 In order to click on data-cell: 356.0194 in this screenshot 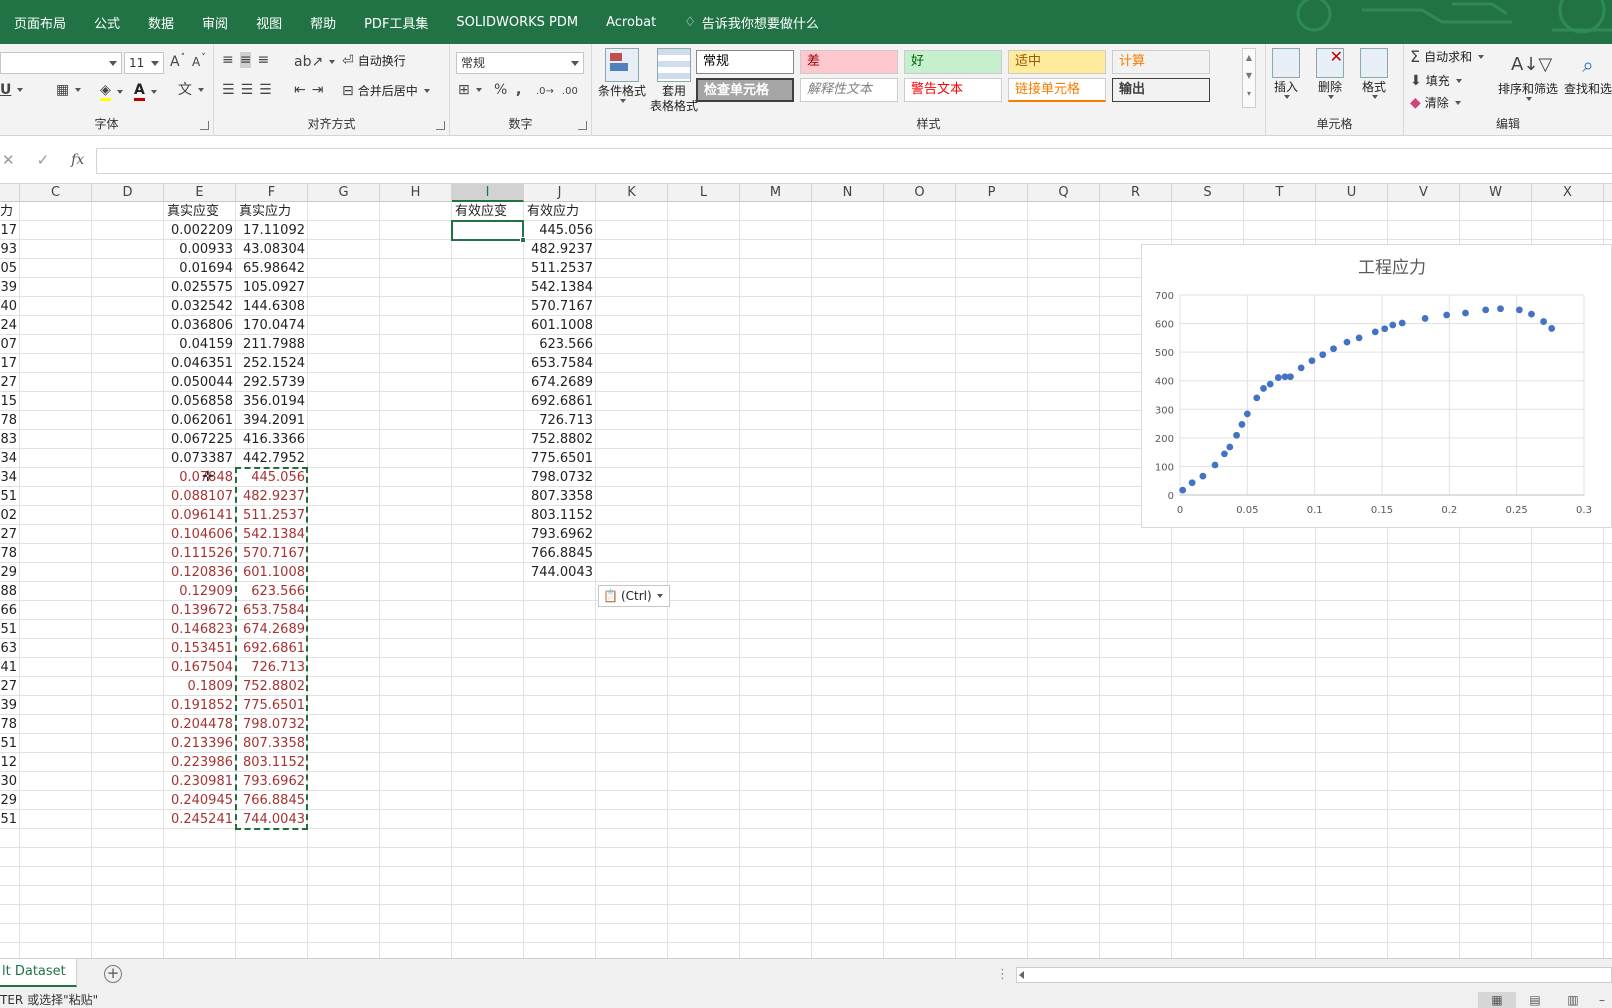, I will do `click(271, 401)`.